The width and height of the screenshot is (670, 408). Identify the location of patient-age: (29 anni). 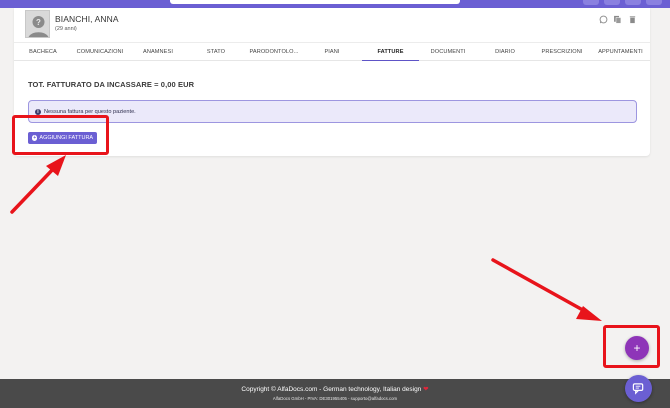
(66, 29).